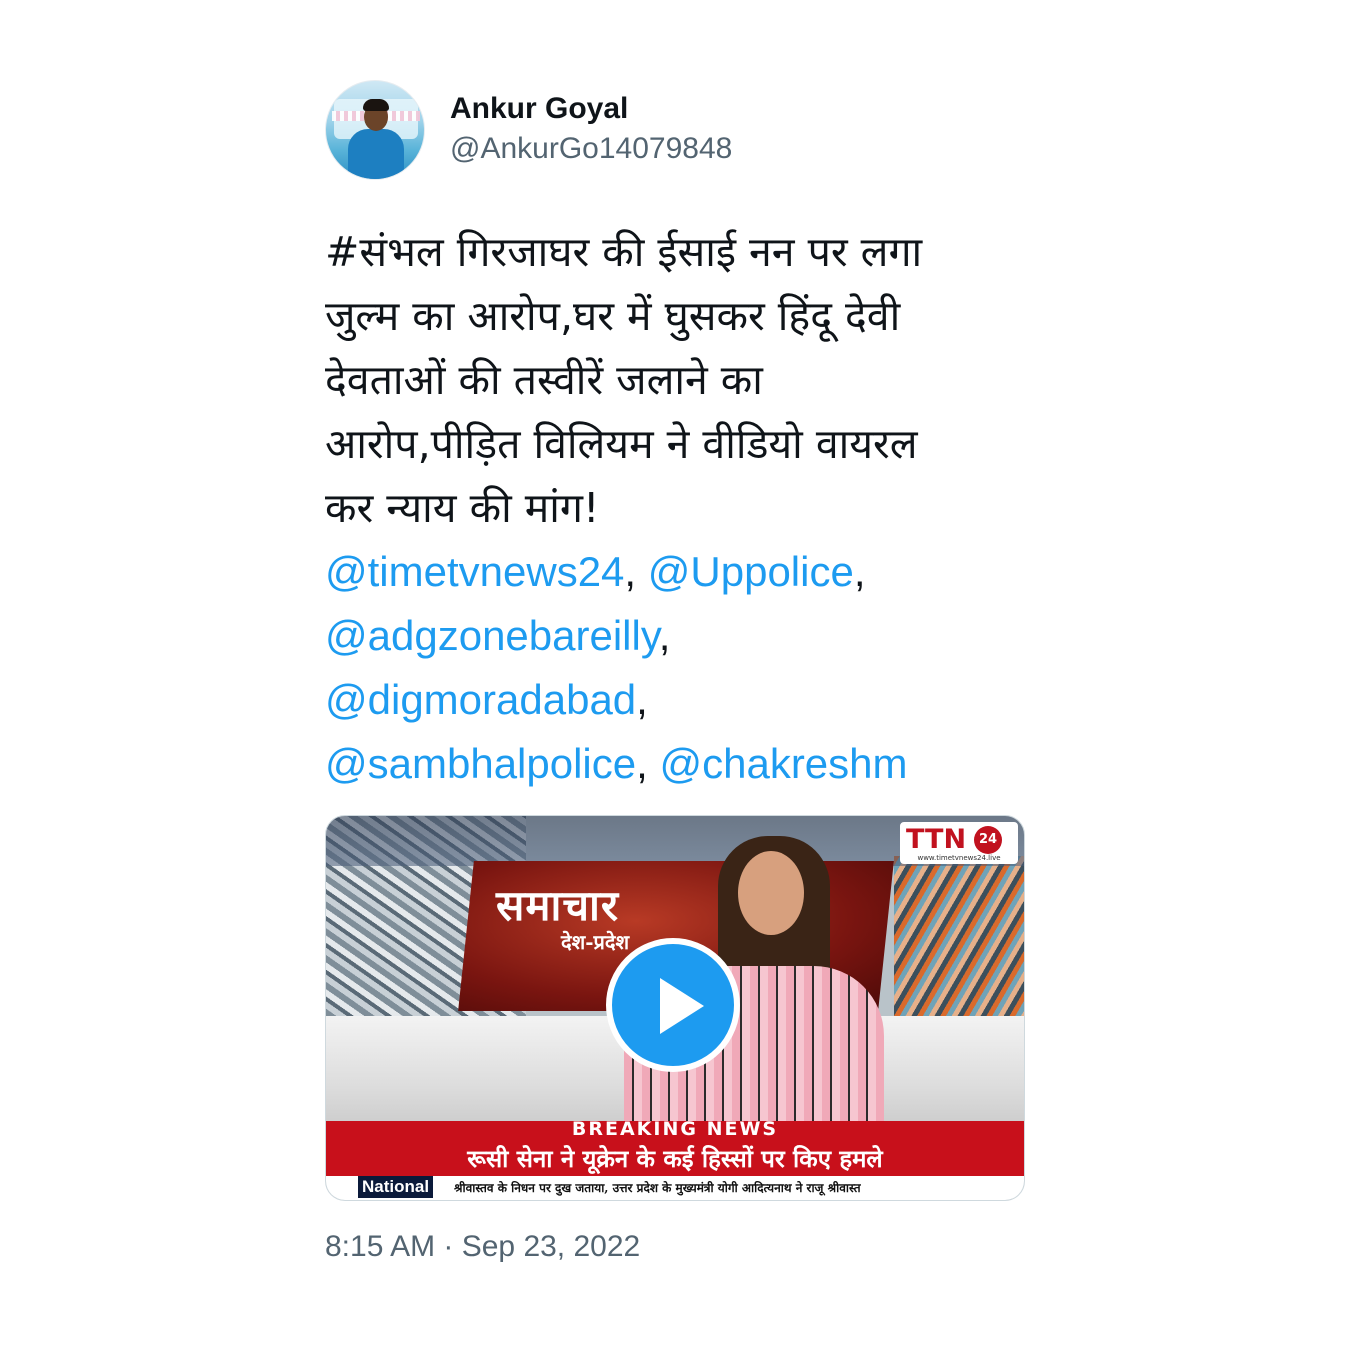  Describe the element at coordinates (624, 252) in the screenshot. I see `tweet-text-line: #संभल गिरजाघर की ईसाई नन पर लगा` at that location.